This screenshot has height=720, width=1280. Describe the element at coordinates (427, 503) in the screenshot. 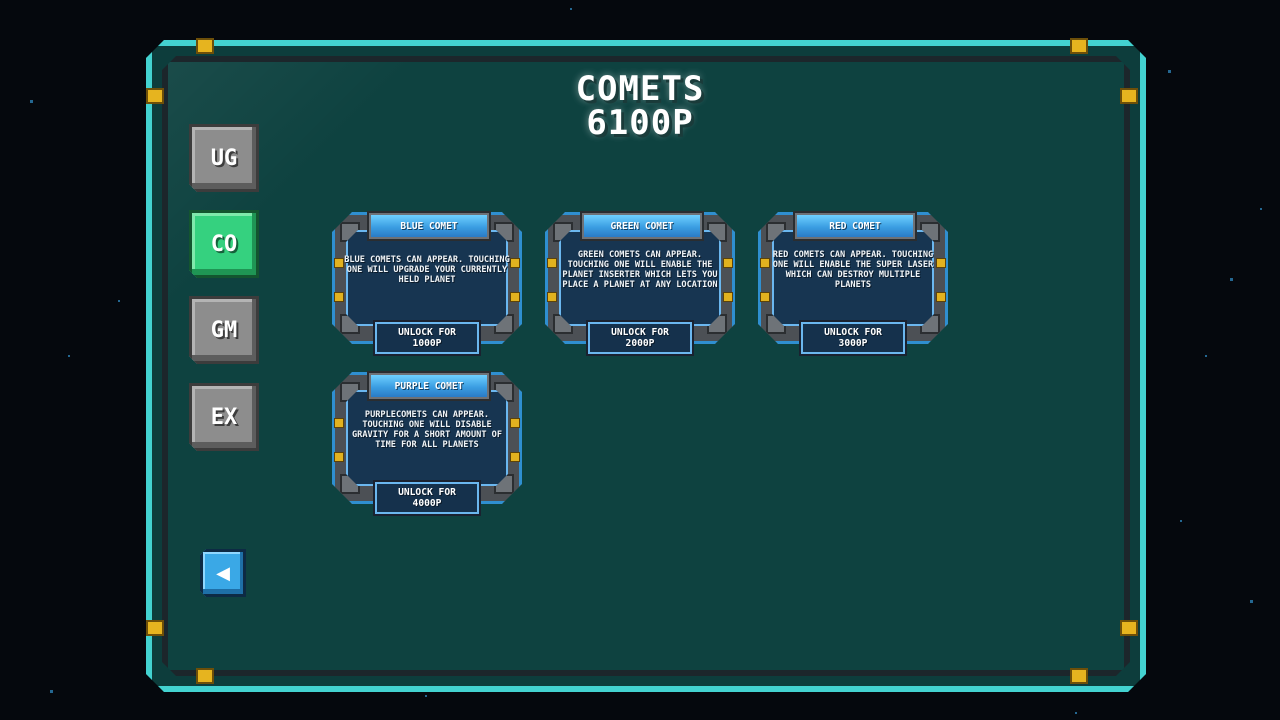

I see `unlock-cost: 4000P` at that location.